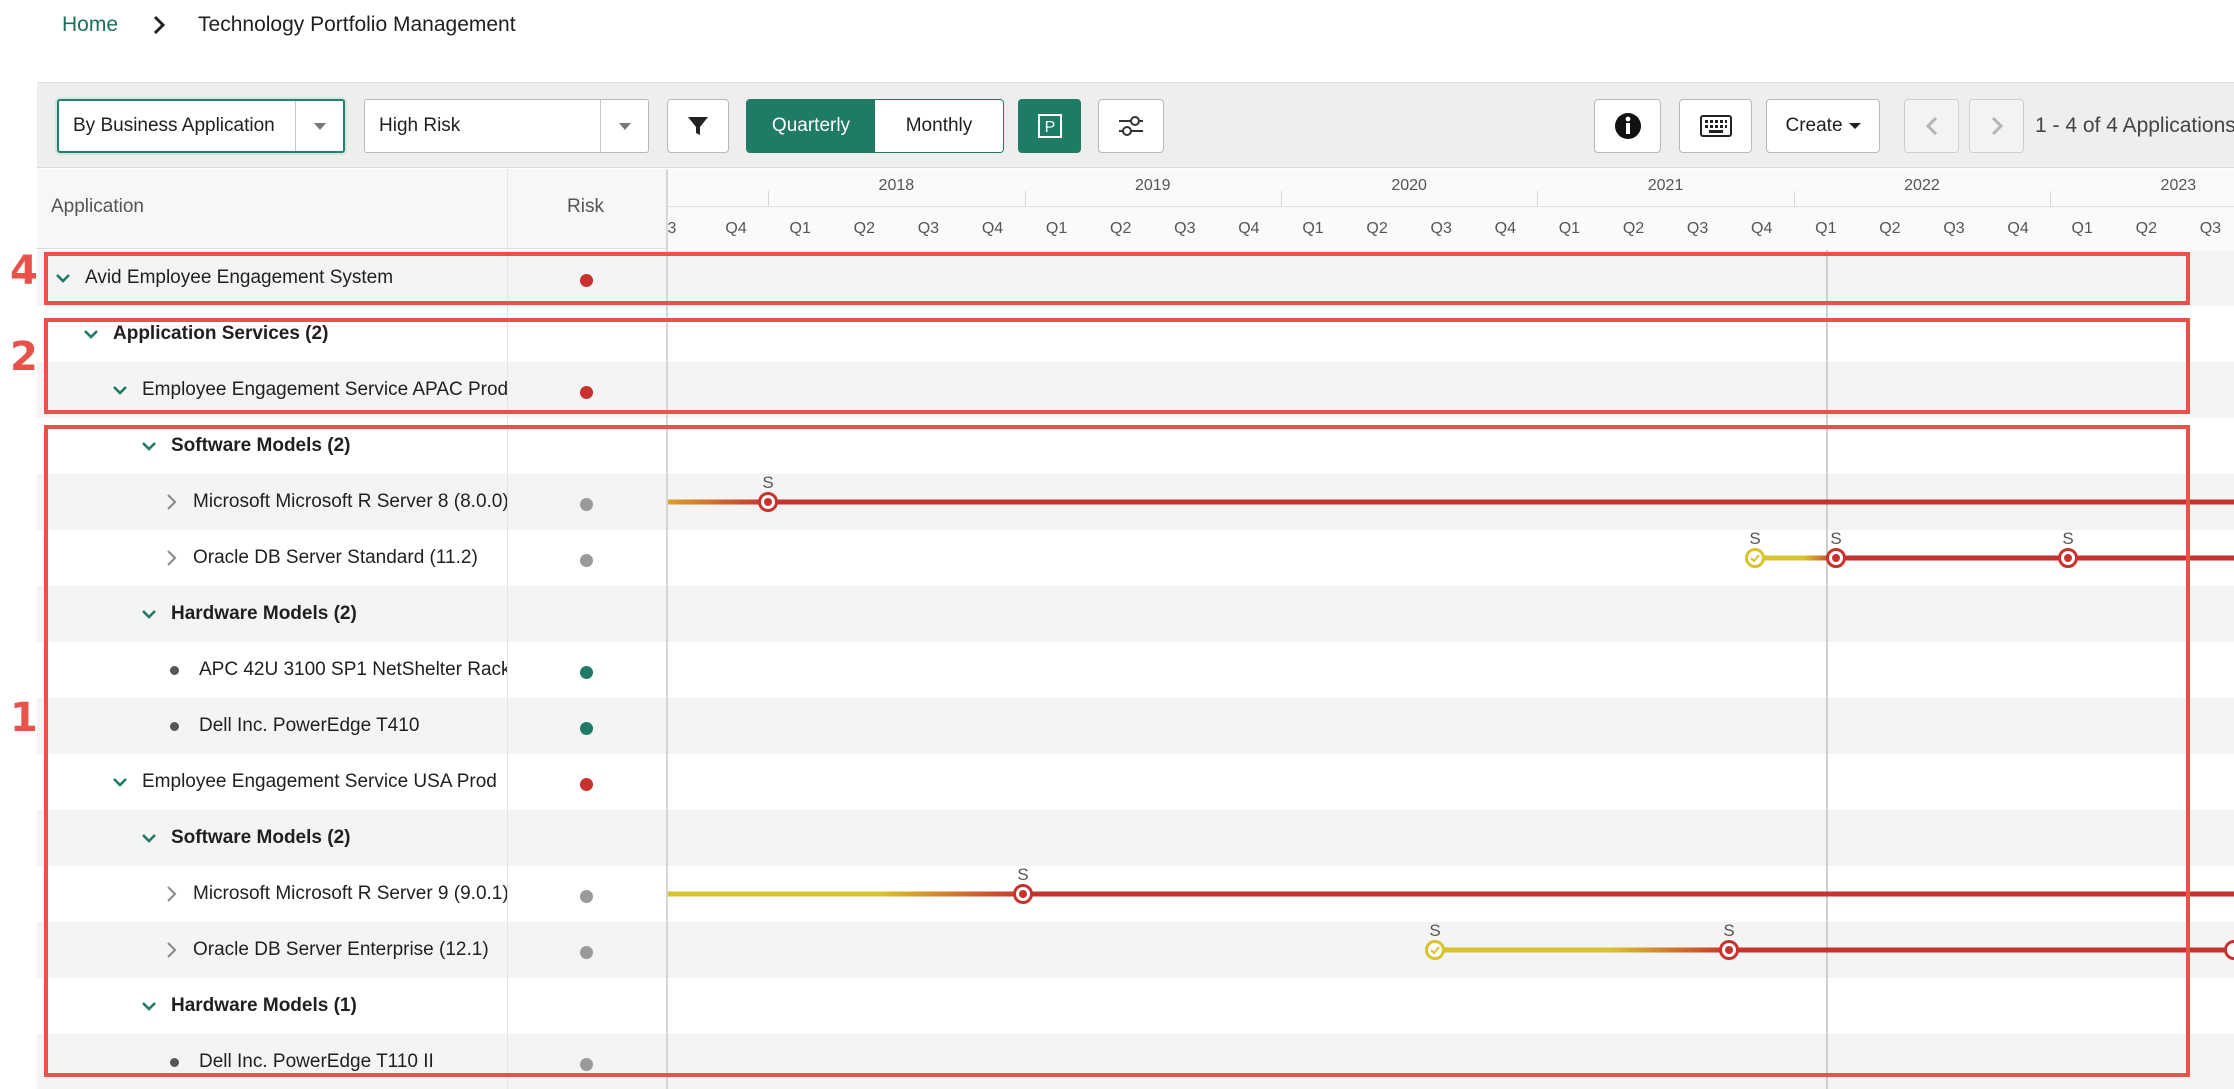  Describe the element at coordinates (2134, 125) in the screenshot. I see `pager-text: 1 - 4 of 4 Applications` at that location.